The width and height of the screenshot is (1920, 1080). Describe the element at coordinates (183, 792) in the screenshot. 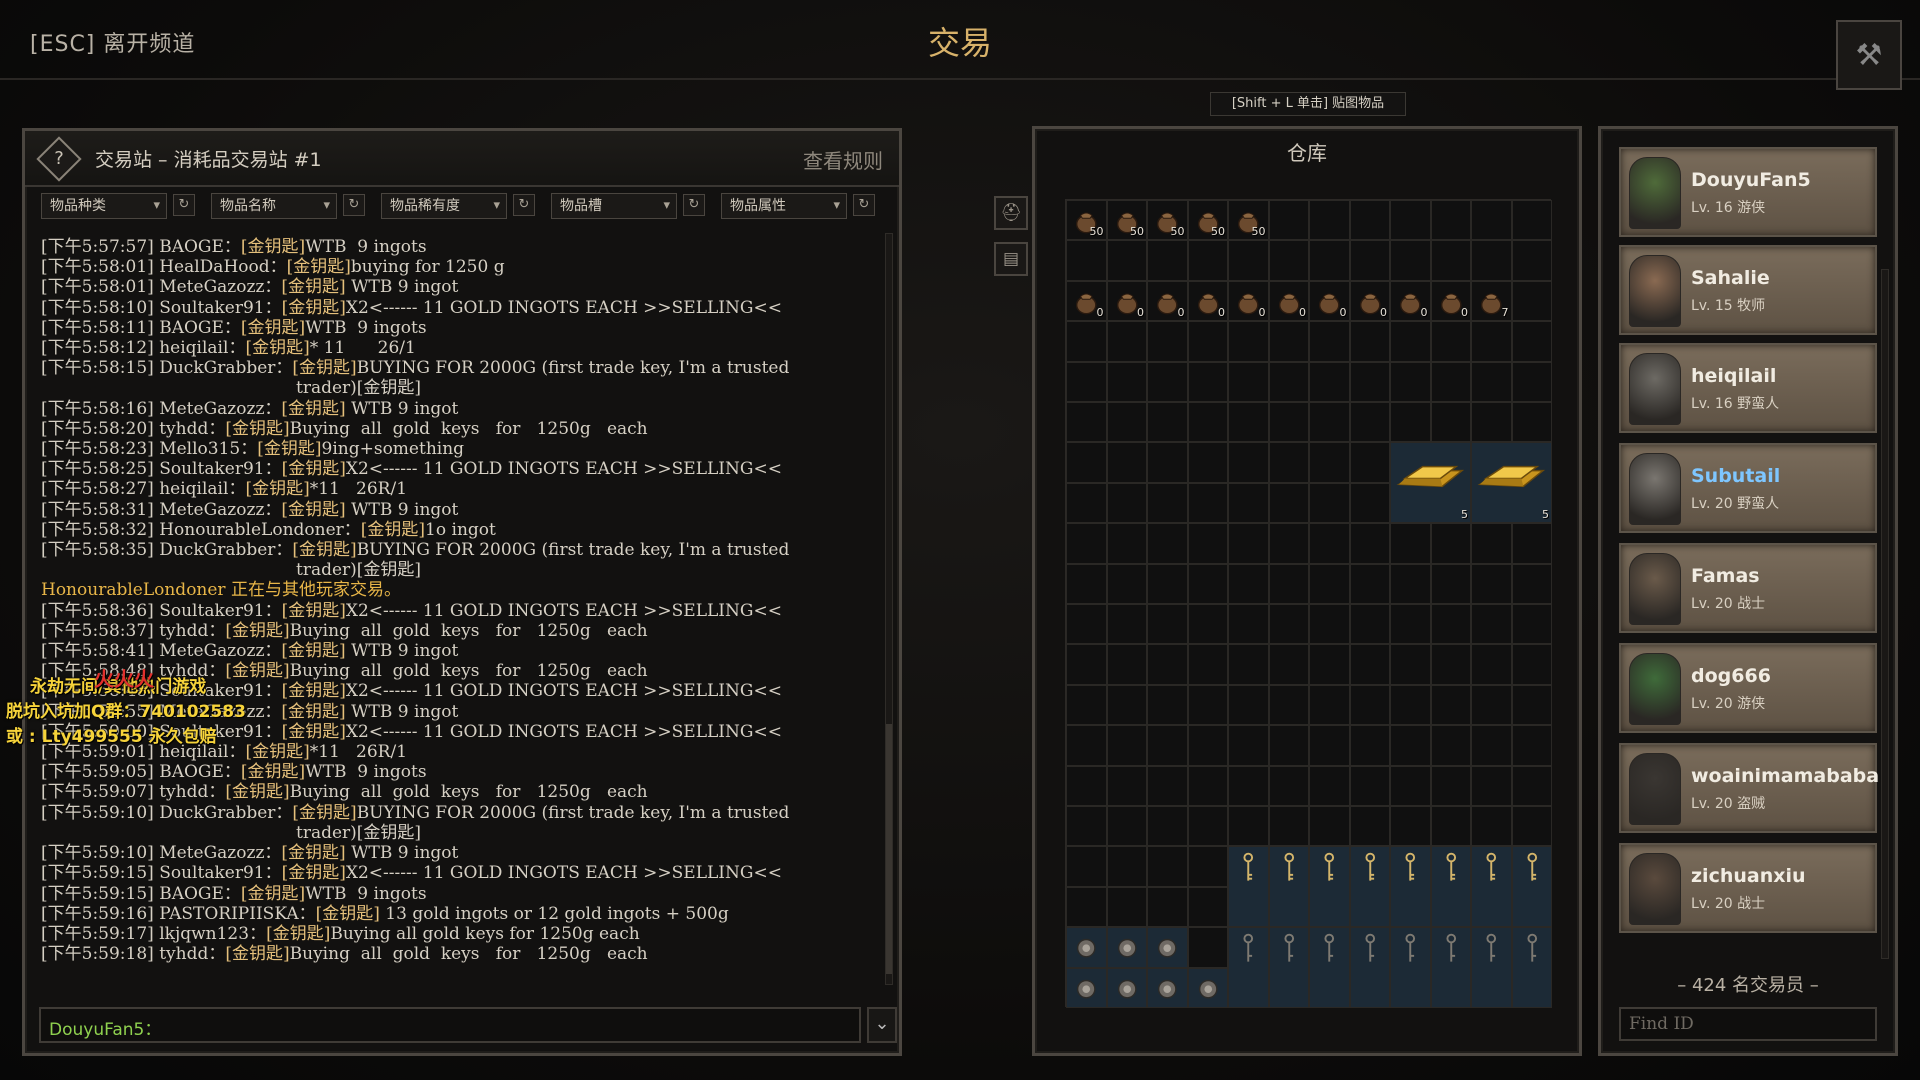

I see `chat-sender: tyhdd` at that location.